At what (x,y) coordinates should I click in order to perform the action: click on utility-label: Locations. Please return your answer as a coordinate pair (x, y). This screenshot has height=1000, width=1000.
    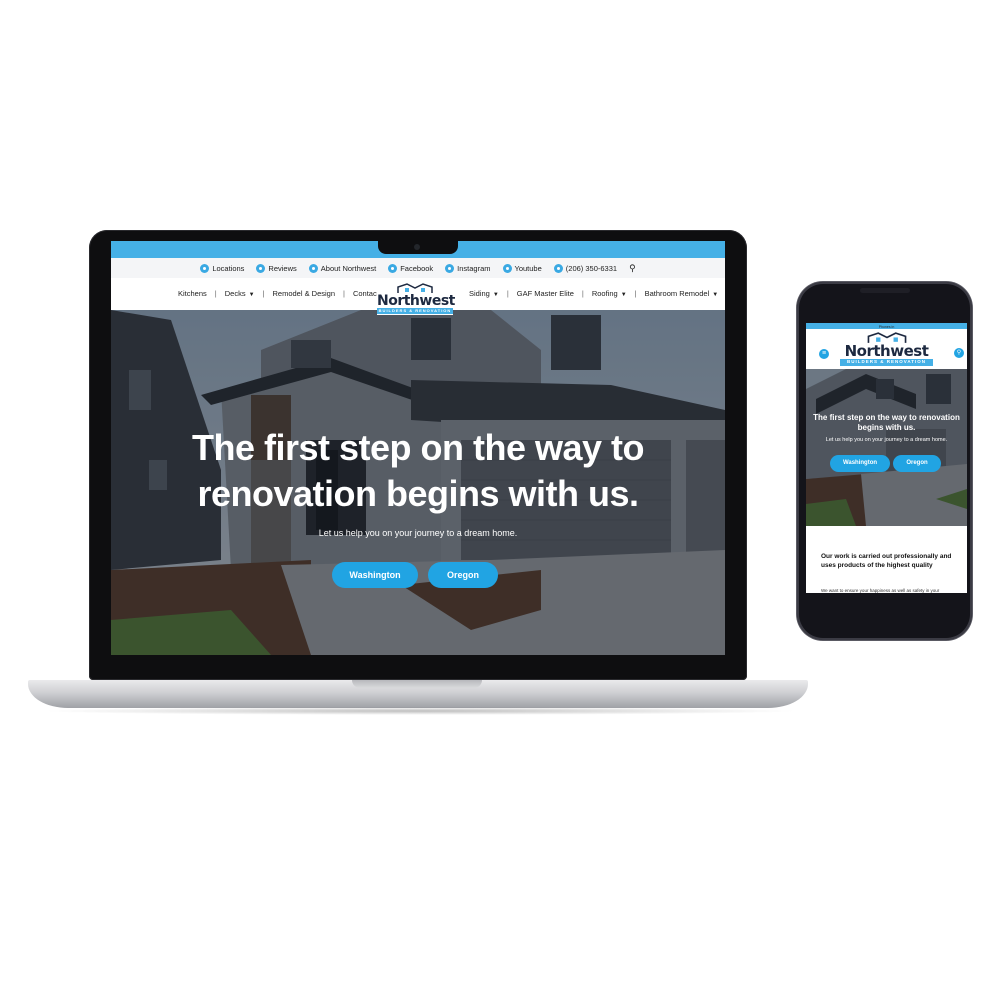
    Looking at the image, I should click on (228, 268).